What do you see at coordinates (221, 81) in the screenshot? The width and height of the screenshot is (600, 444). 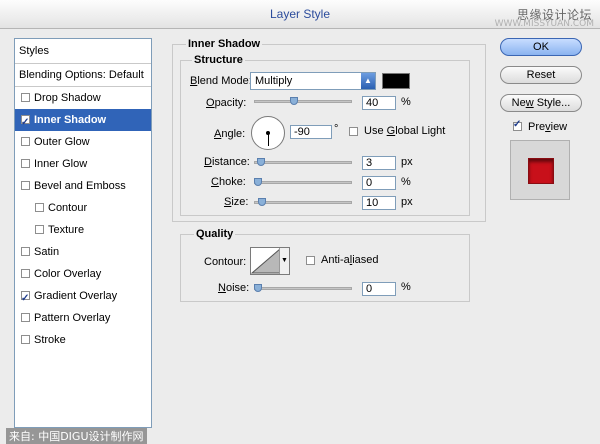 I see `blend-mode-label: Blend Mode:` at bounding box center [221, 81].